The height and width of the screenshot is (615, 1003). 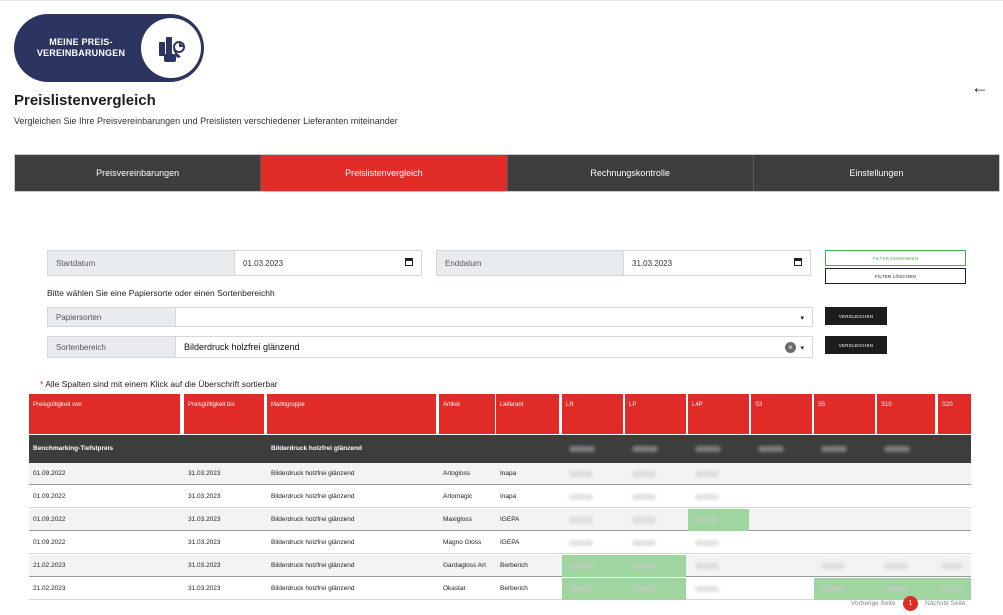 What do you see at coordinates (895, 276) in the screenshot?
I see `clear-filter-button: FILTER LÖSCHEN` at bounding box center [895, 276].